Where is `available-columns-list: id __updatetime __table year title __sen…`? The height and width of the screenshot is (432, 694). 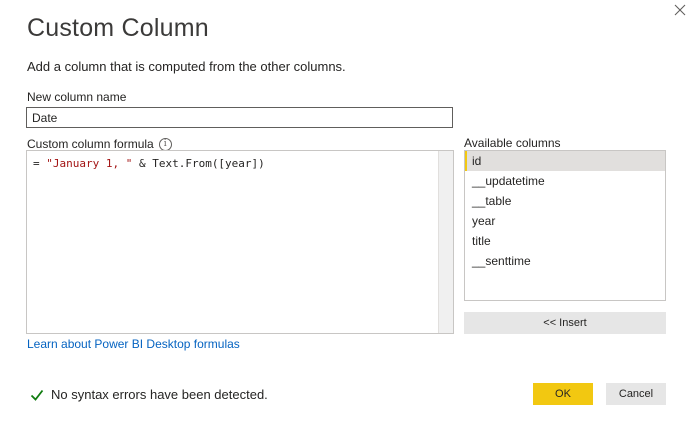 available-columns-list: id __updatetime __table year title __sen… is located at coordinates (565, 225).